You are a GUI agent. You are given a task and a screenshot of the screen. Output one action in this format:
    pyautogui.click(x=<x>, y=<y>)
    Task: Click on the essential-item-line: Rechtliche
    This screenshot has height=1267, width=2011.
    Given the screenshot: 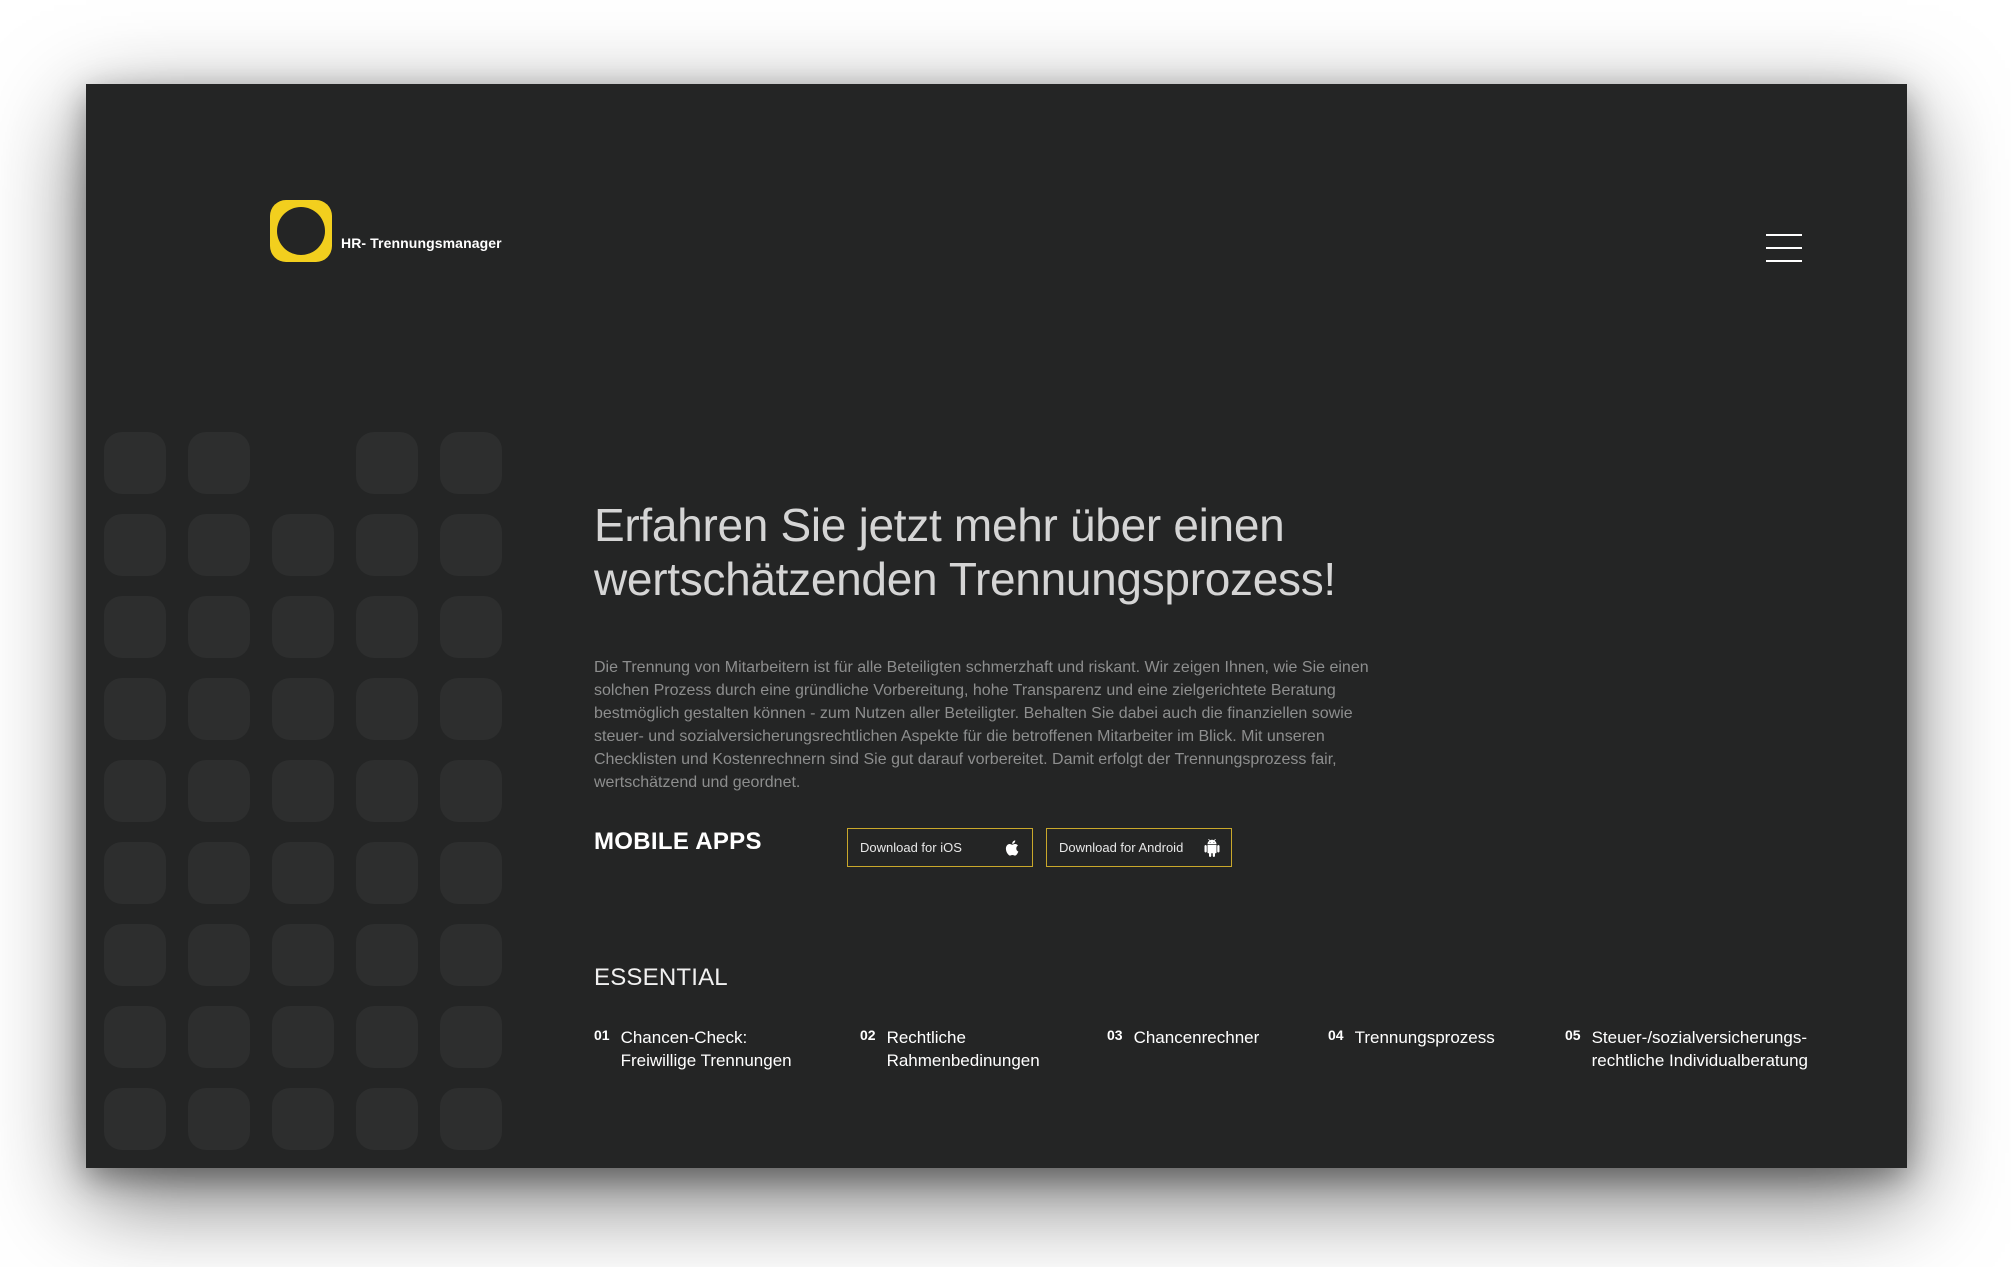 What is the action you would take?
    pyautogui.click(x=926, y=1037)
    